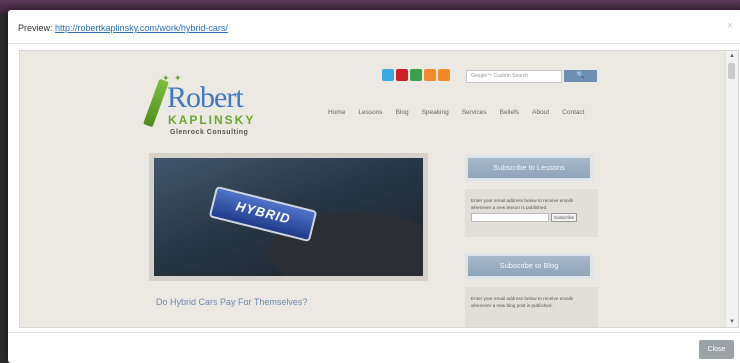 This screenshot has height=363, width=740. Describe the element at coordinates (402, 112) in the screenshot. I see `nav-item-blog: Blog` at that location.